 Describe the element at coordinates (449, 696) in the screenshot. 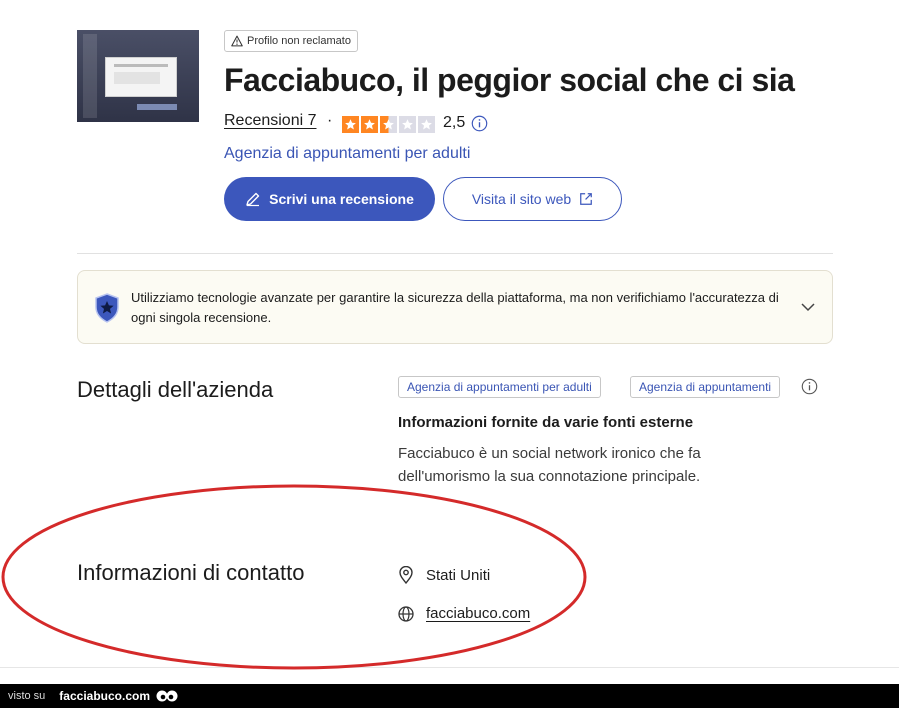

I see `watermark-bar: visto su facciabuco.com` at that location.